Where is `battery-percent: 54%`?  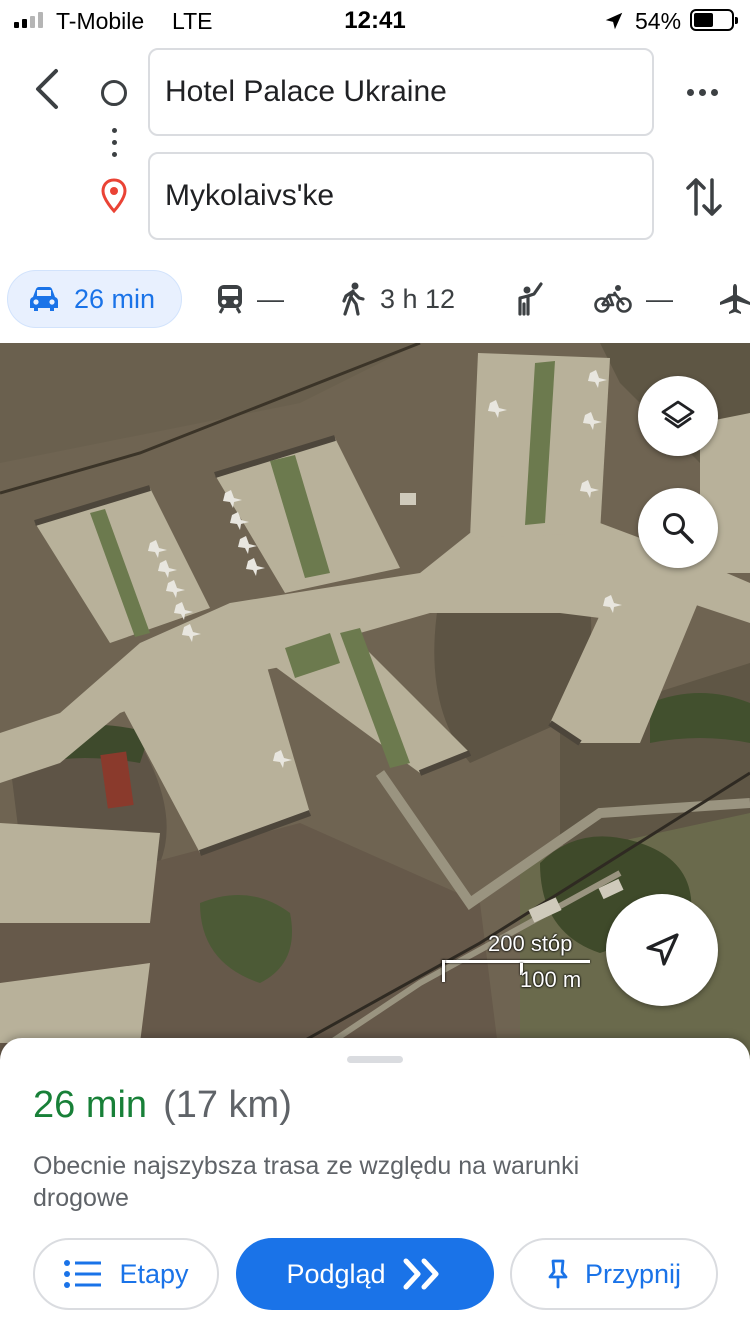 battery-percent: 54% is located at coordinates (658, 21).